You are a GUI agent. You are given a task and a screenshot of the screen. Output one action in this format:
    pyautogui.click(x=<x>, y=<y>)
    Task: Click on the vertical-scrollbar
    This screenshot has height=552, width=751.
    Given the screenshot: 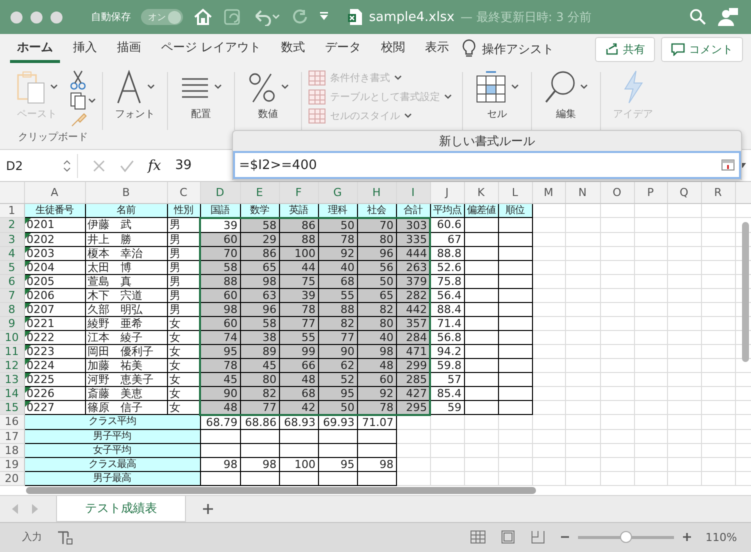 What is the action you would take?
    pyautogui.click(x=745, y=292)
    